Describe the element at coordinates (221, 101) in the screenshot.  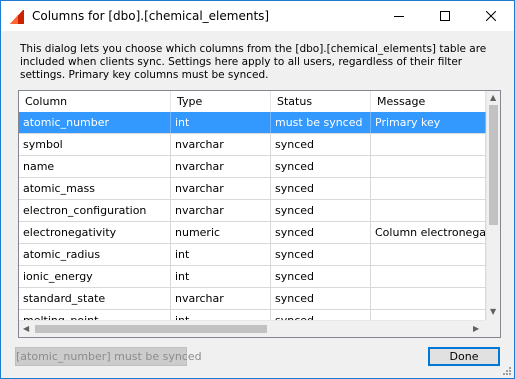
I see `header-type: Type` at that location.